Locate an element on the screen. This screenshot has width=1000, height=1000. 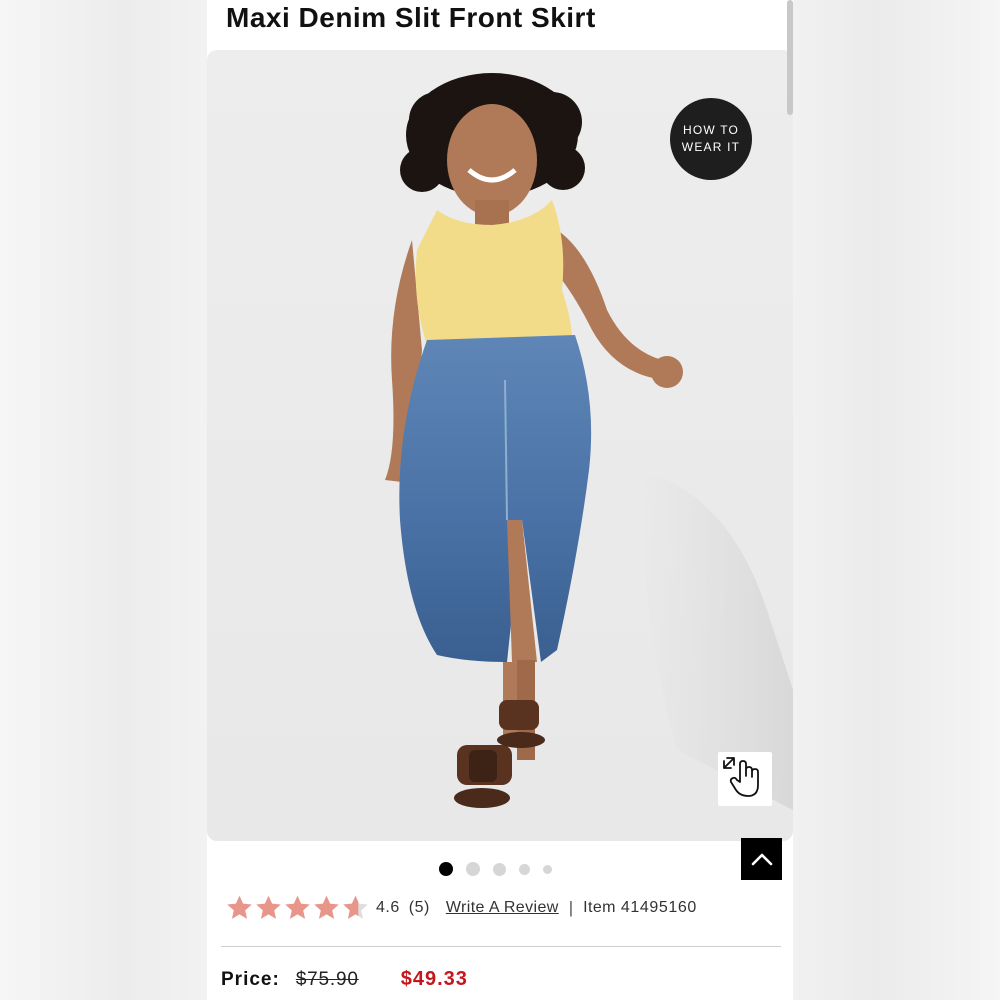
divider is located at coordinates (501, 946).